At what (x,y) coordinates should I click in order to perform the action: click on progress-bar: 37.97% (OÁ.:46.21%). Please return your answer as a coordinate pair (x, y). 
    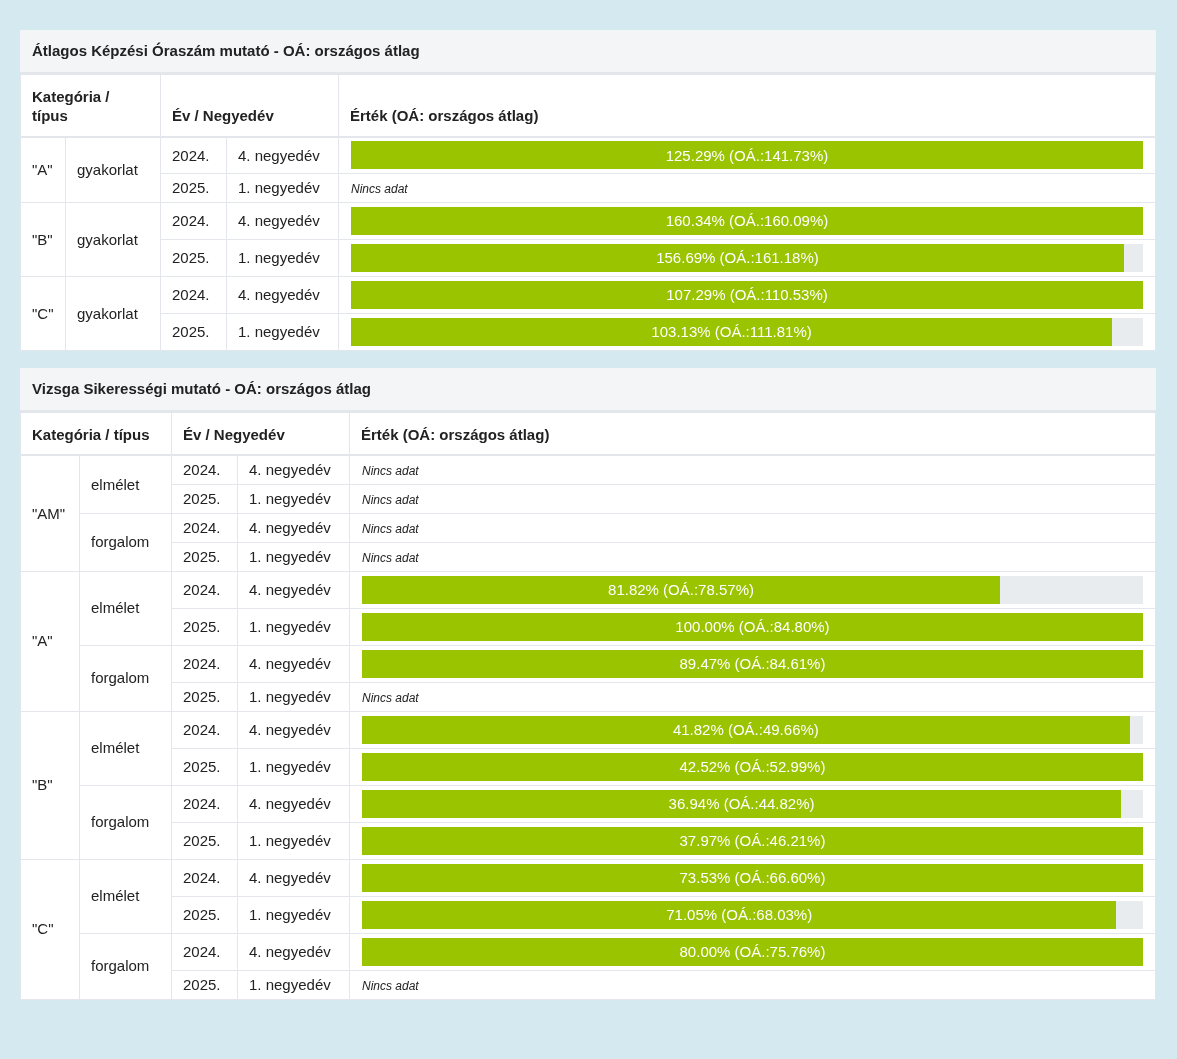
    Looking at the image, I should click on (752, 840).